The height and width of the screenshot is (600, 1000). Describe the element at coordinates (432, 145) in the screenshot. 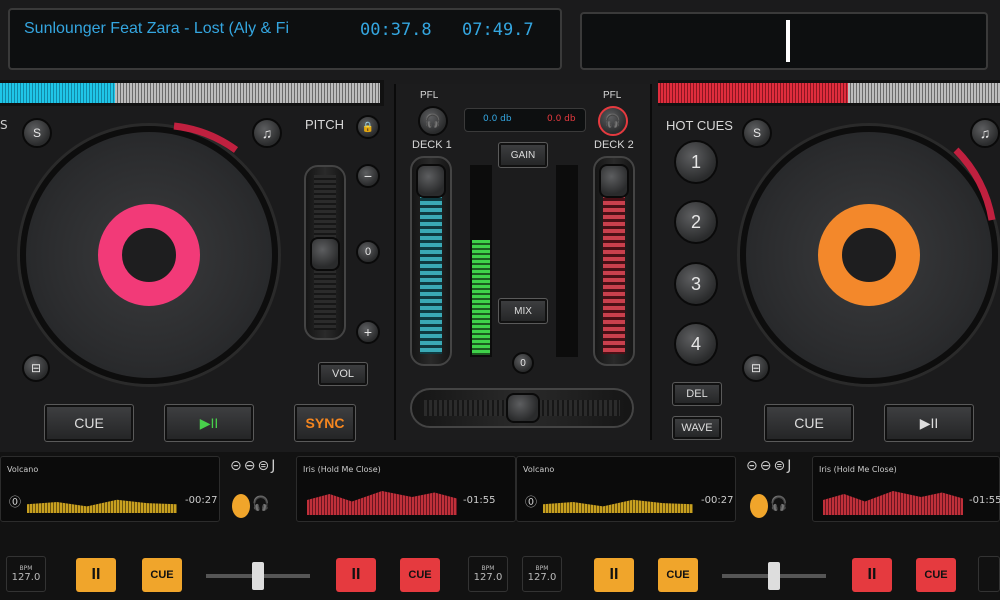

I see `deck1-label: DECK 1` at that location.